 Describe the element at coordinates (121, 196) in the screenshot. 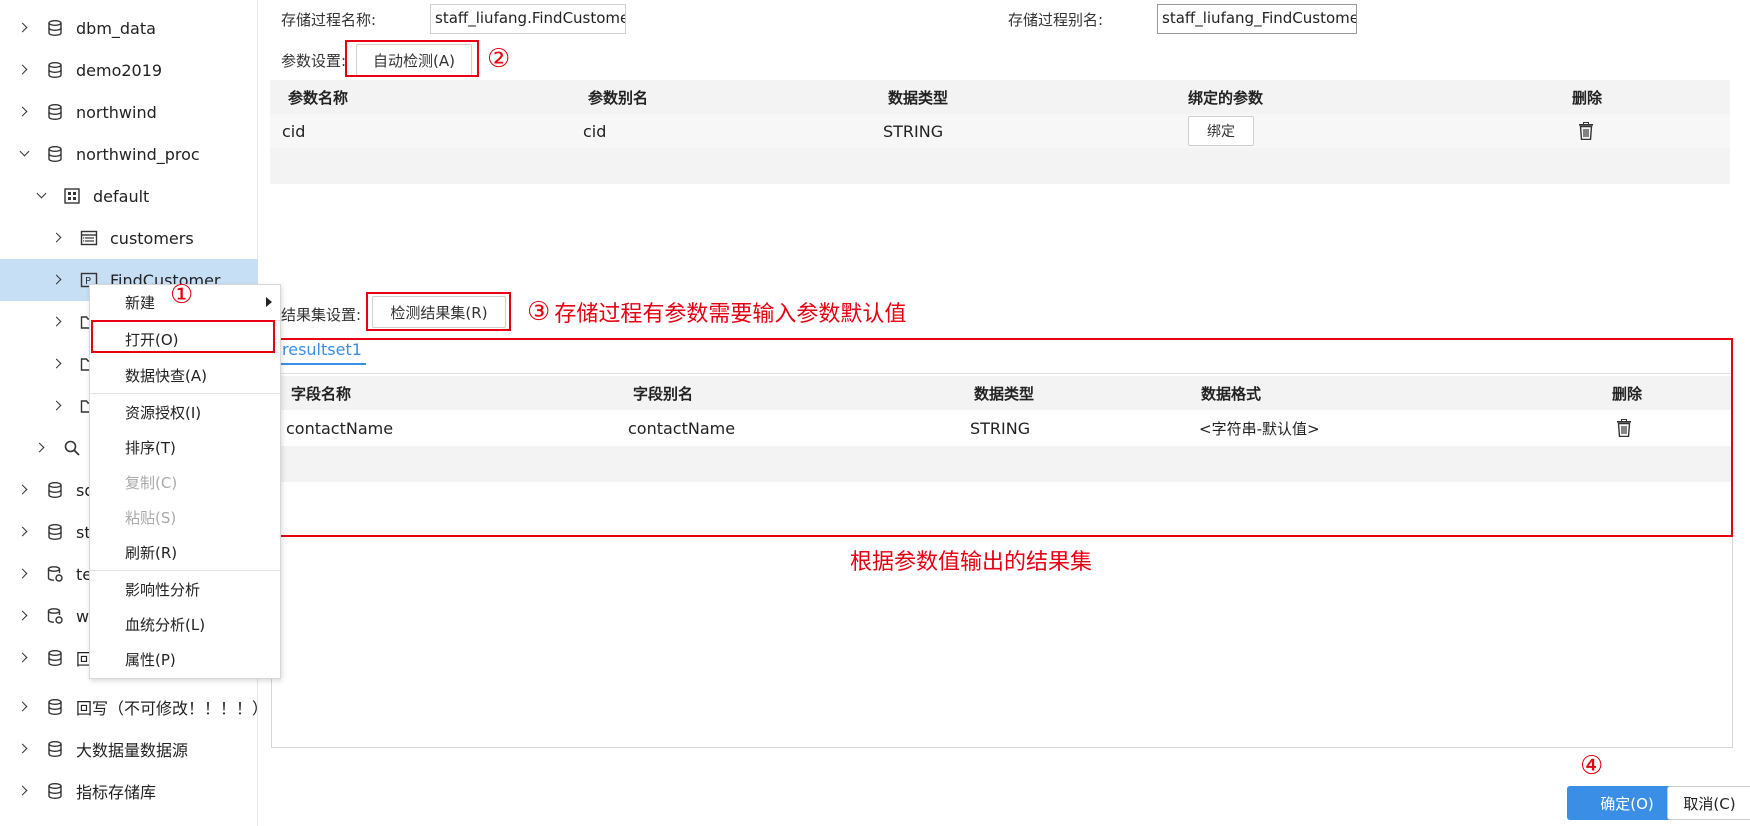

I see `tree-node-label: default` at that location.